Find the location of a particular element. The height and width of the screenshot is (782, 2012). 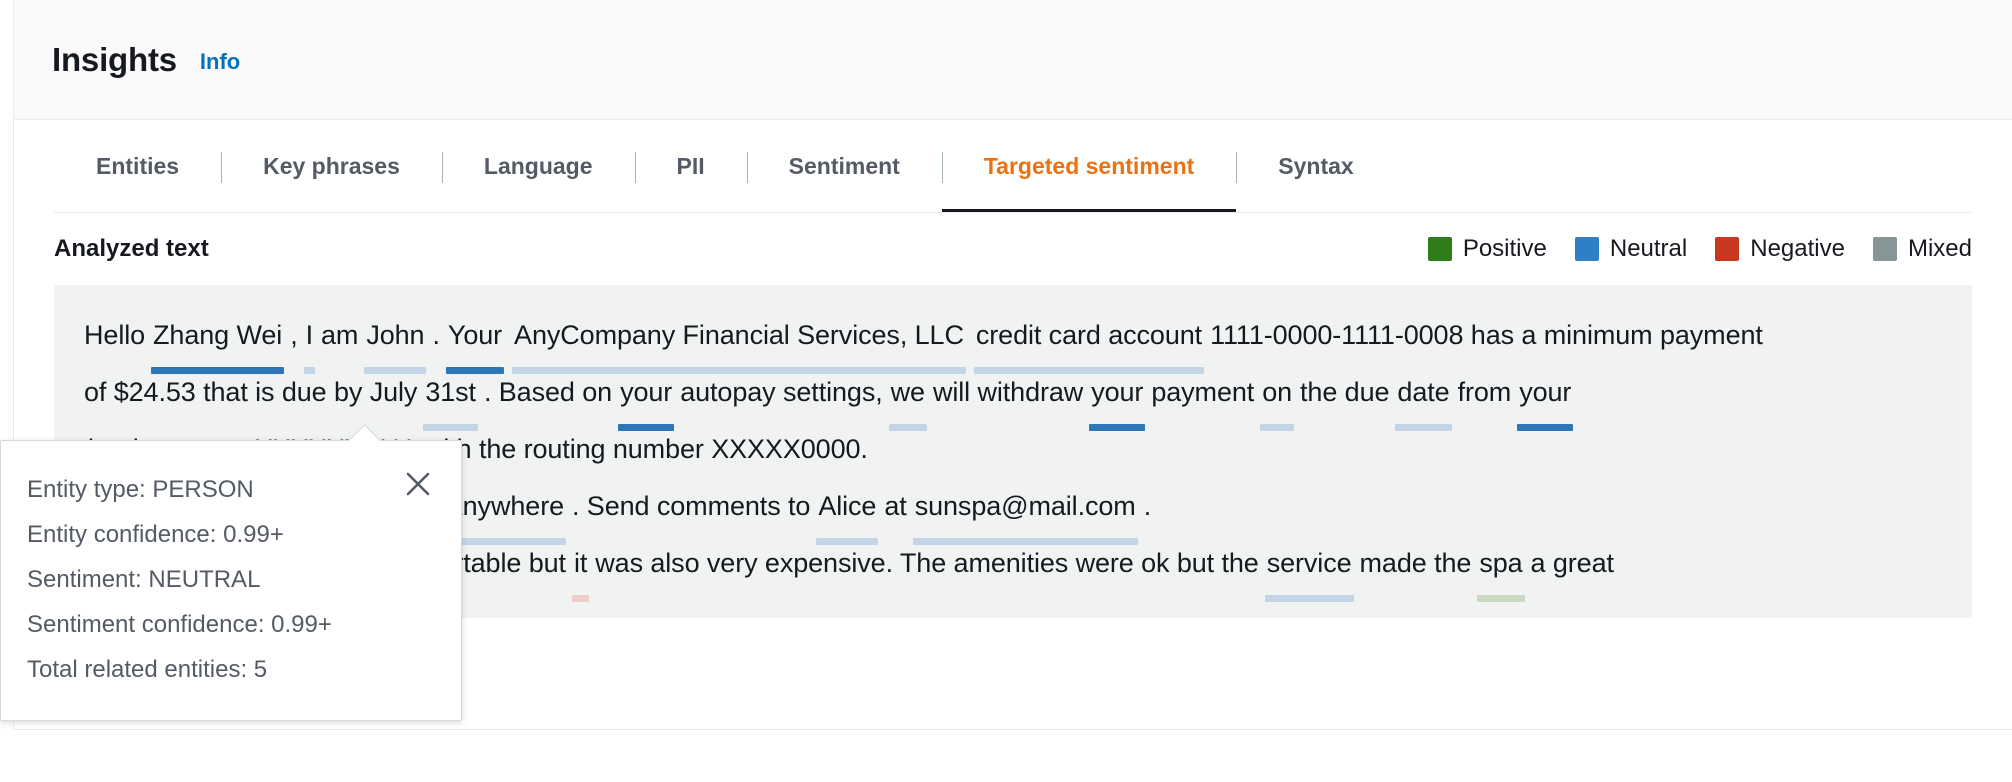

text-token: a great is located at coordinates (1572, 563).